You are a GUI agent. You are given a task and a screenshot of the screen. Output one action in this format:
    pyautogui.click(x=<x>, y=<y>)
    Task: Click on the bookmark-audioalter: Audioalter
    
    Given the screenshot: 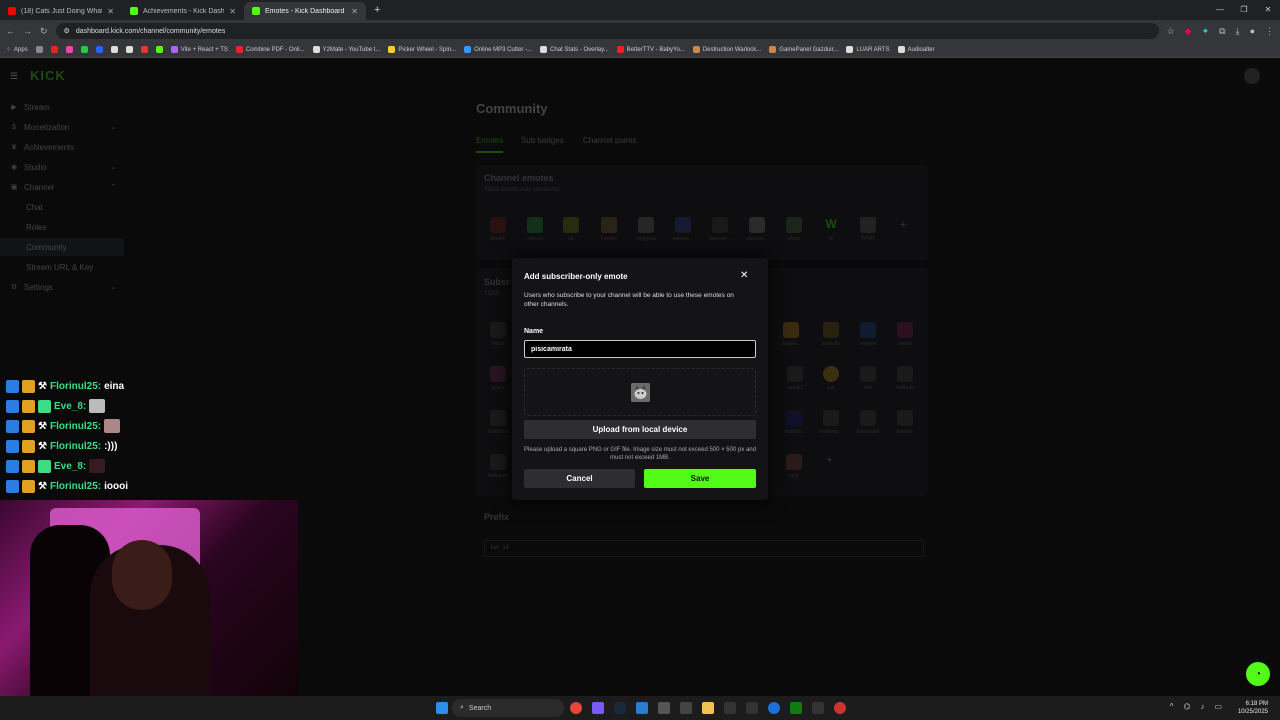 What is the action you would take?
    pyautogui.click(x=916, y=49)
    